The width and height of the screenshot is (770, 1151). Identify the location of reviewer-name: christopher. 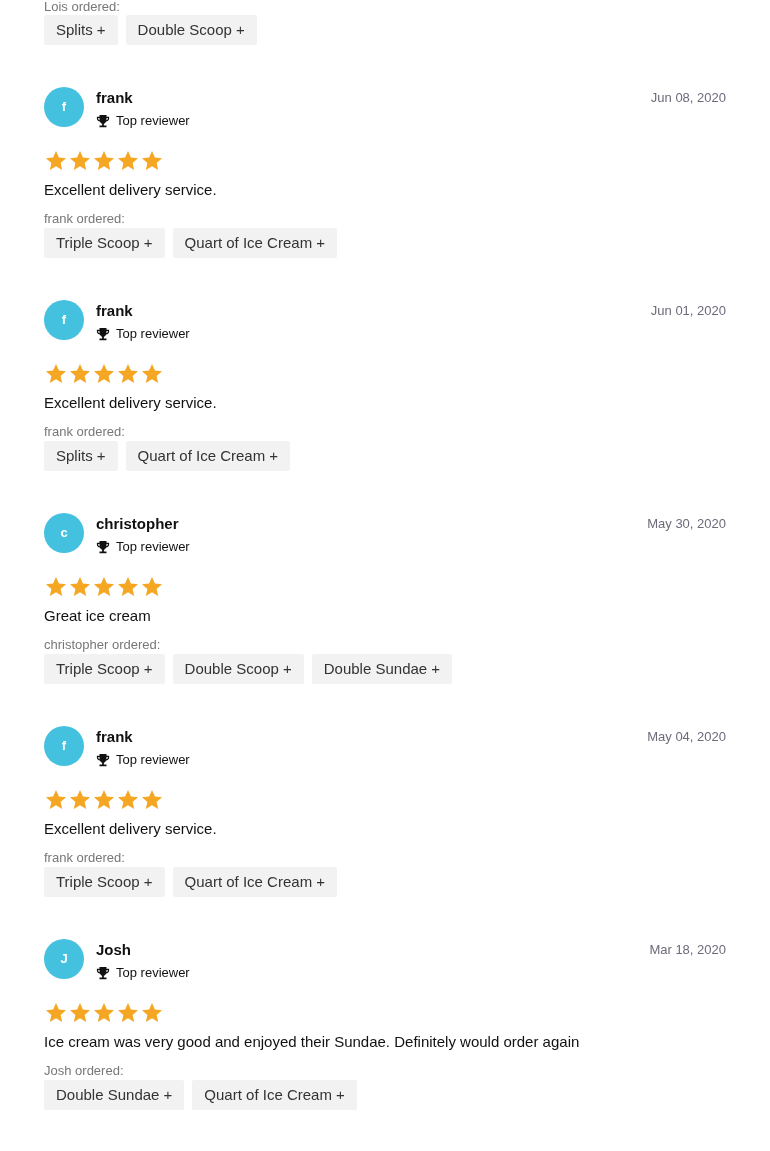
(137, 524).